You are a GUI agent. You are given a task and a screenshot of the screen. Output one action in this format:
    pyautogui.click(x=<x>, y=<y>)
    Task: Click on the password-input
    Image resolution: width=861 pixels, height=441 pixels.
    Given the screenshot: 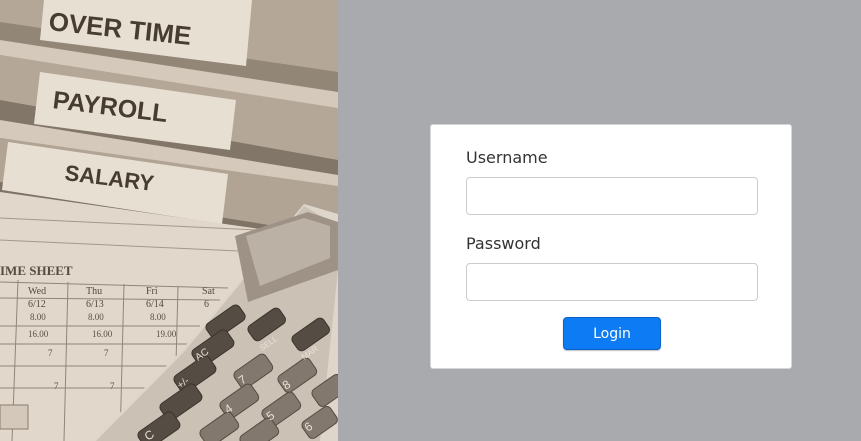 What is the action you would take?
    pyautogui.click(x=612, y=282)
    